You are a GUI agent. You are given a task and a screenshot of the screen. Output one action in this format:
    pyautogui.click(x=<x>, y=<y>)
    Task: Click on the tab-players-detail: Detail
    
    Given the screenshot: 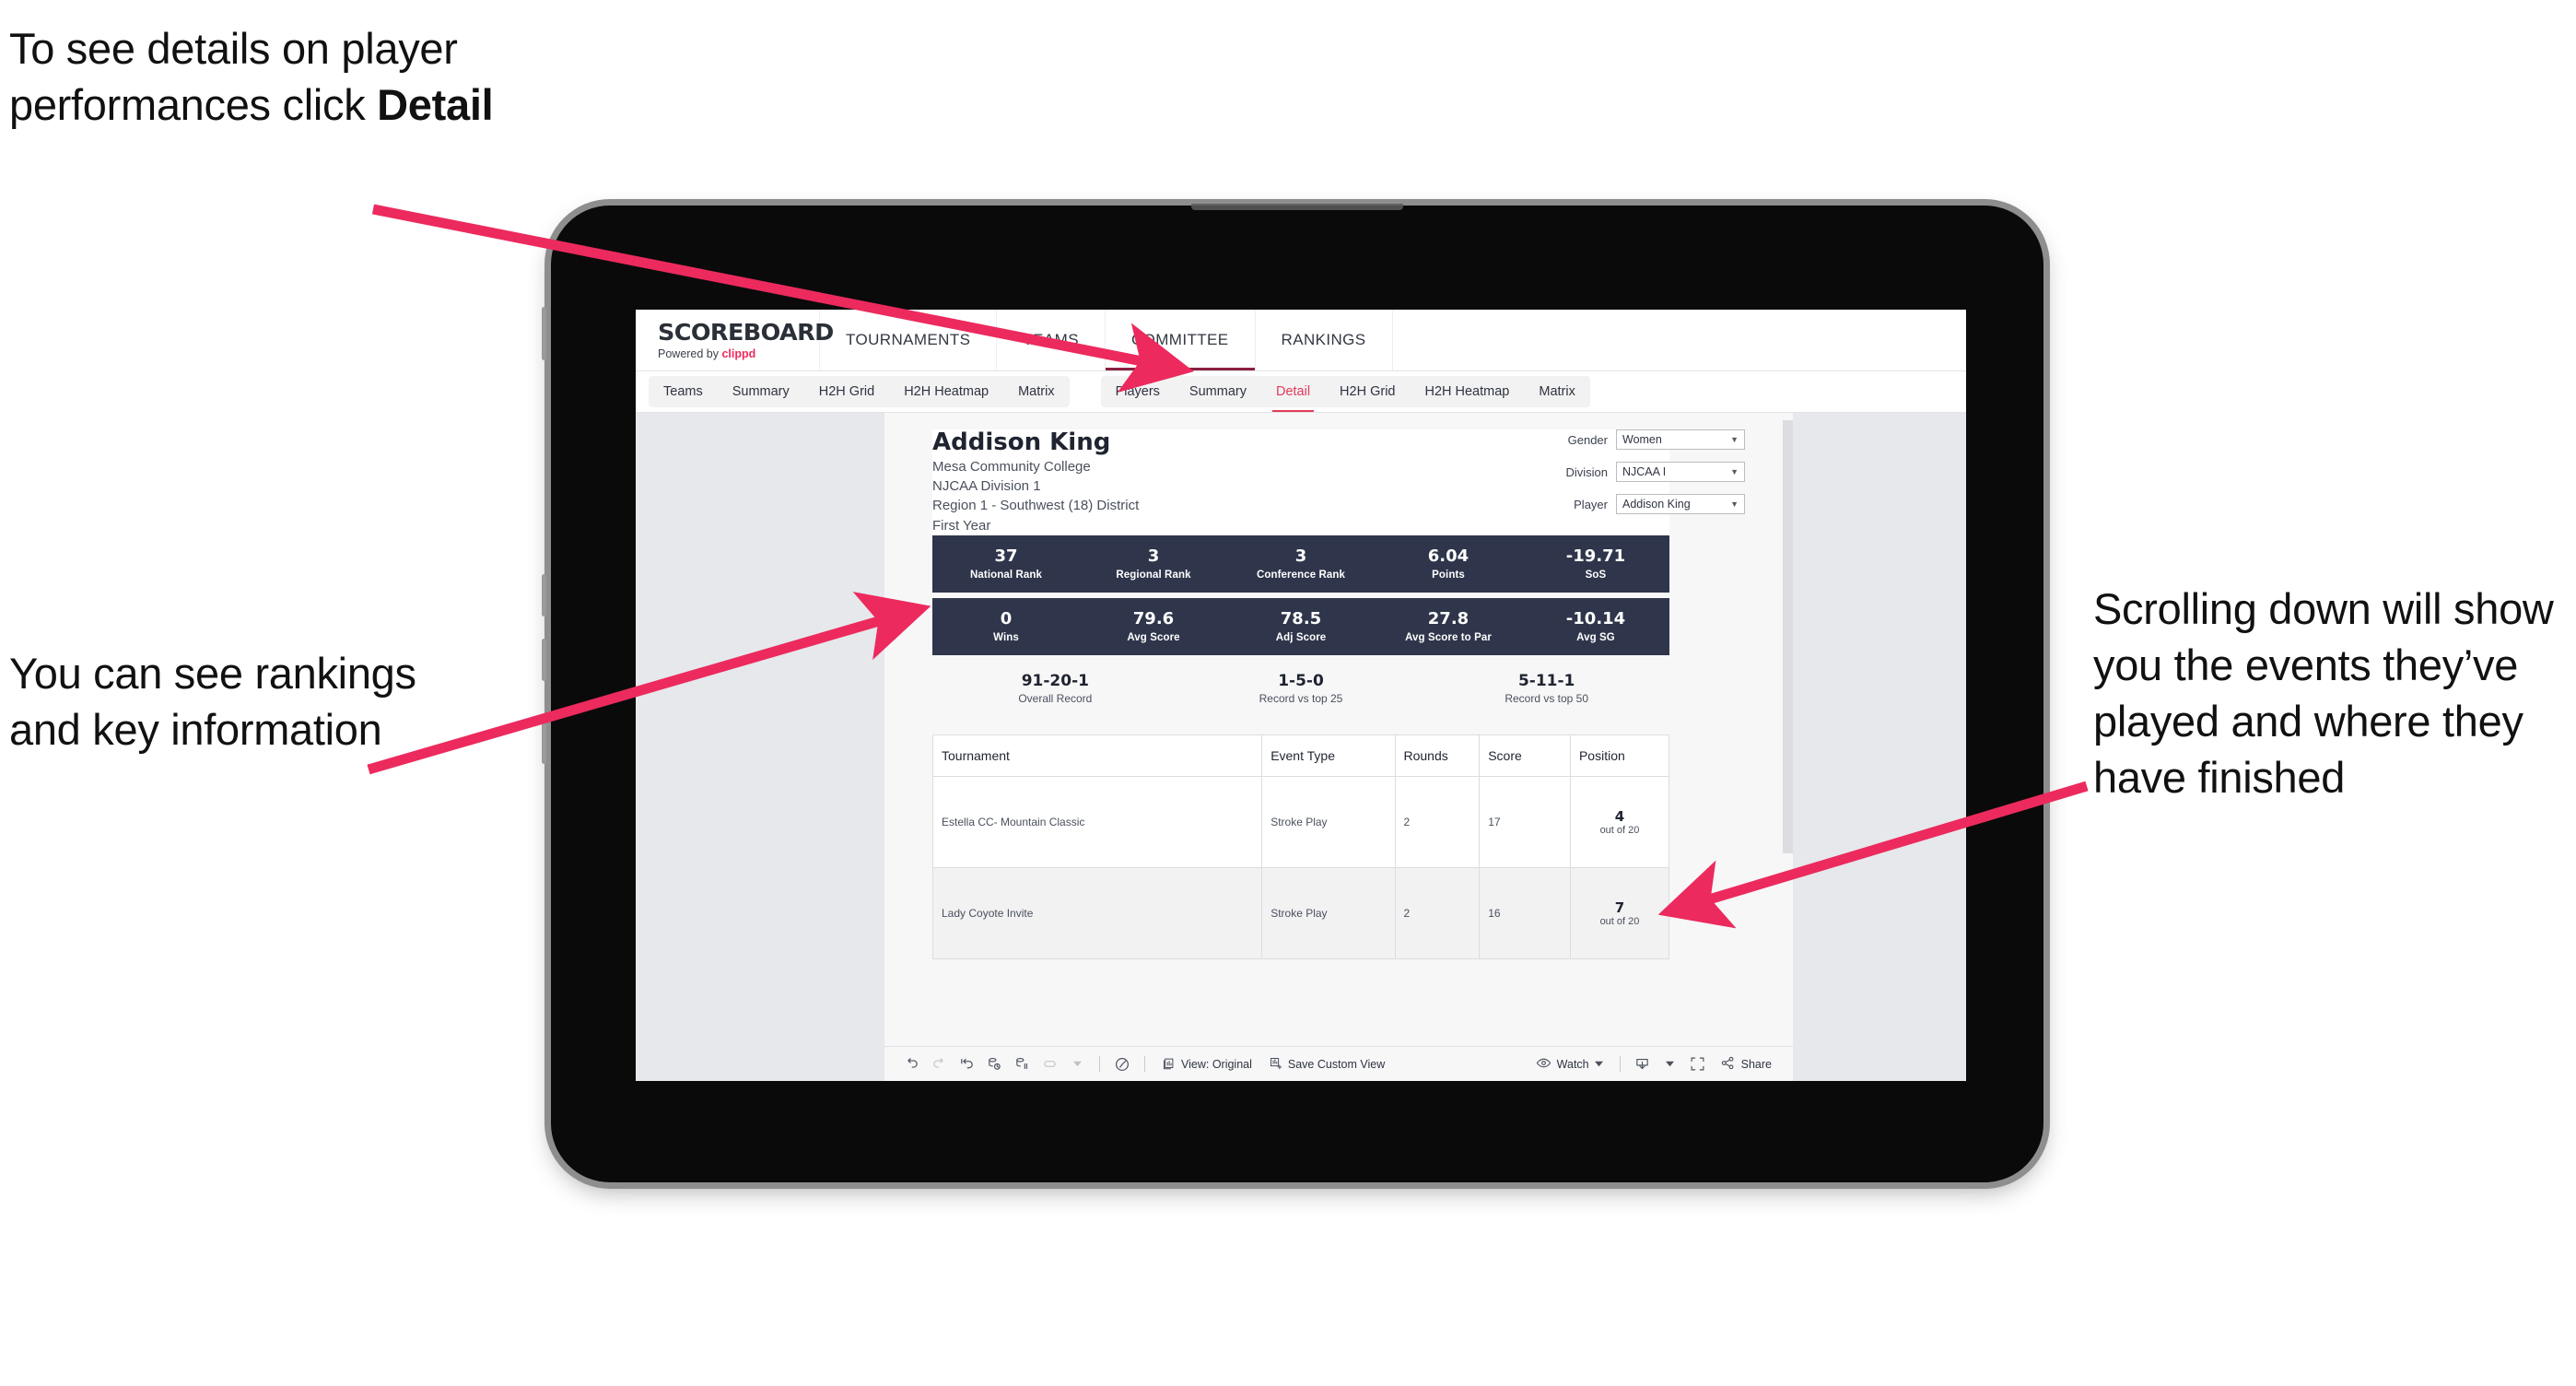 What is the action you would take?
    pyautogui.click(x=1293, y=394)
    